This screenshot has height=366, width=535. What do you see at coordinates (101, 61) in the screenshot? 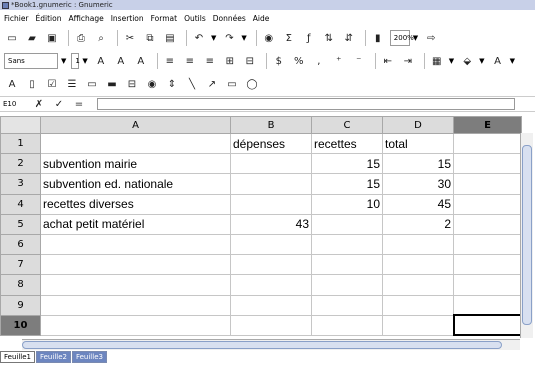
I see `bold-icon: A` at bounding box center [101, 61].